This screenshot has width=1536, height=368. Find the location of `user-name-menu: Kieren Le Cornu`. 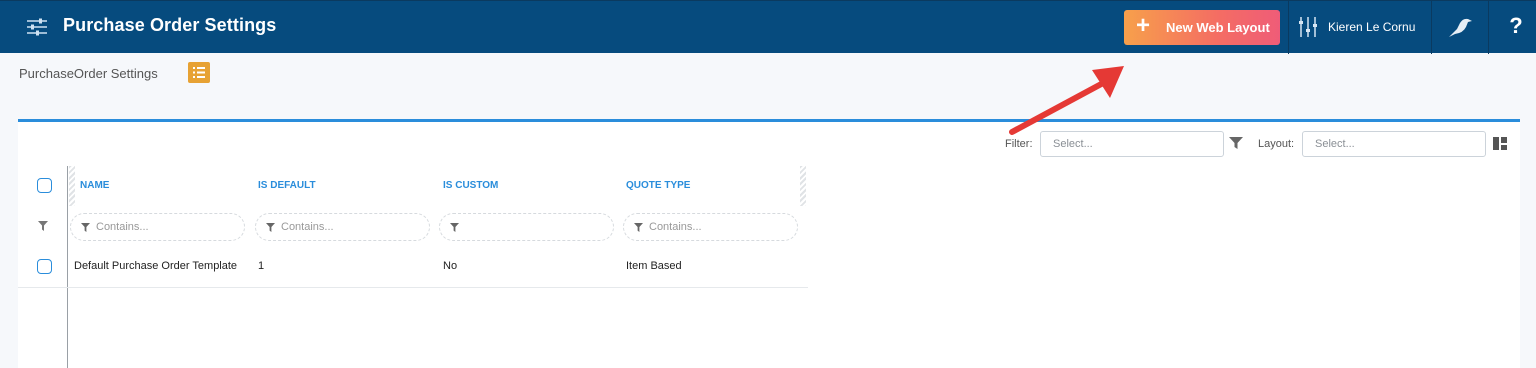

user-name-menu: Kieren Le Cornu is located at coordinates (1371, 27).